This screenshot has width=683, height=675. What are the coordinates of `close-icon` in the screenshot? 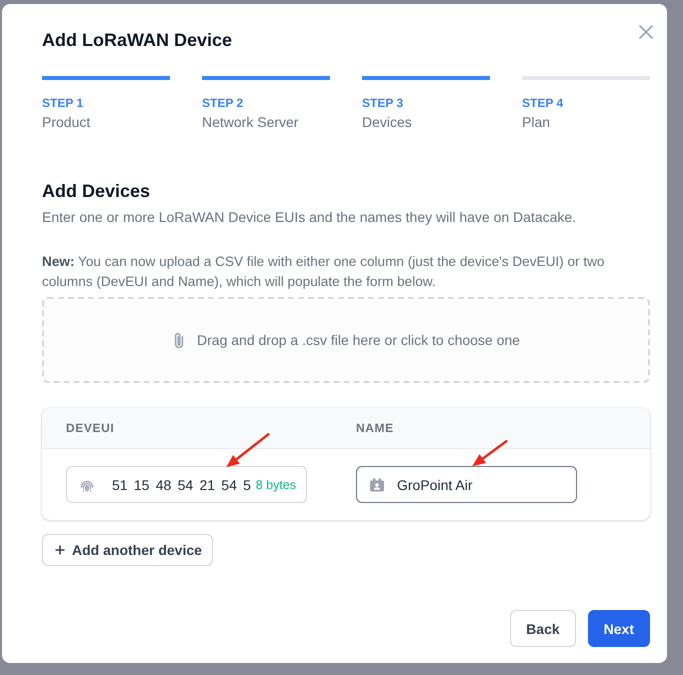 It's located at (646, 32).